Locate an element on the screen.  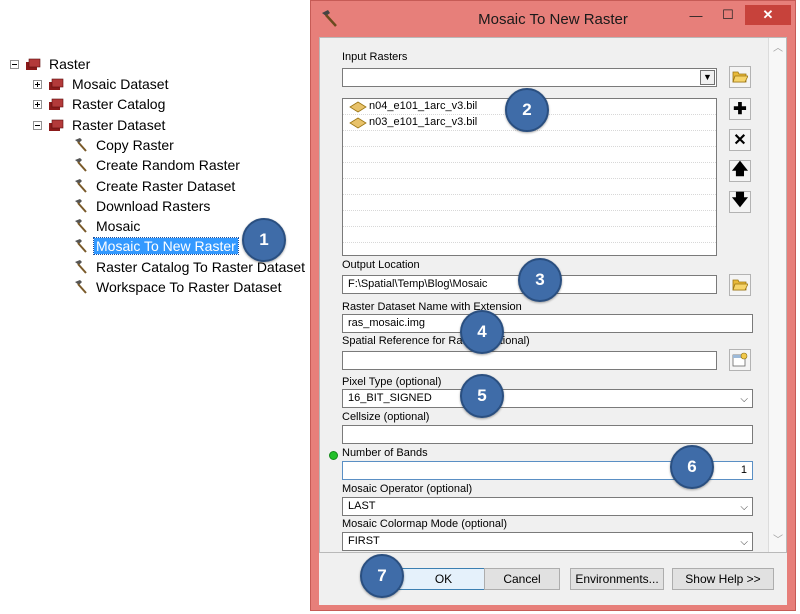
tool-mosaic: Mosaic is located at coordinates (107, 226).